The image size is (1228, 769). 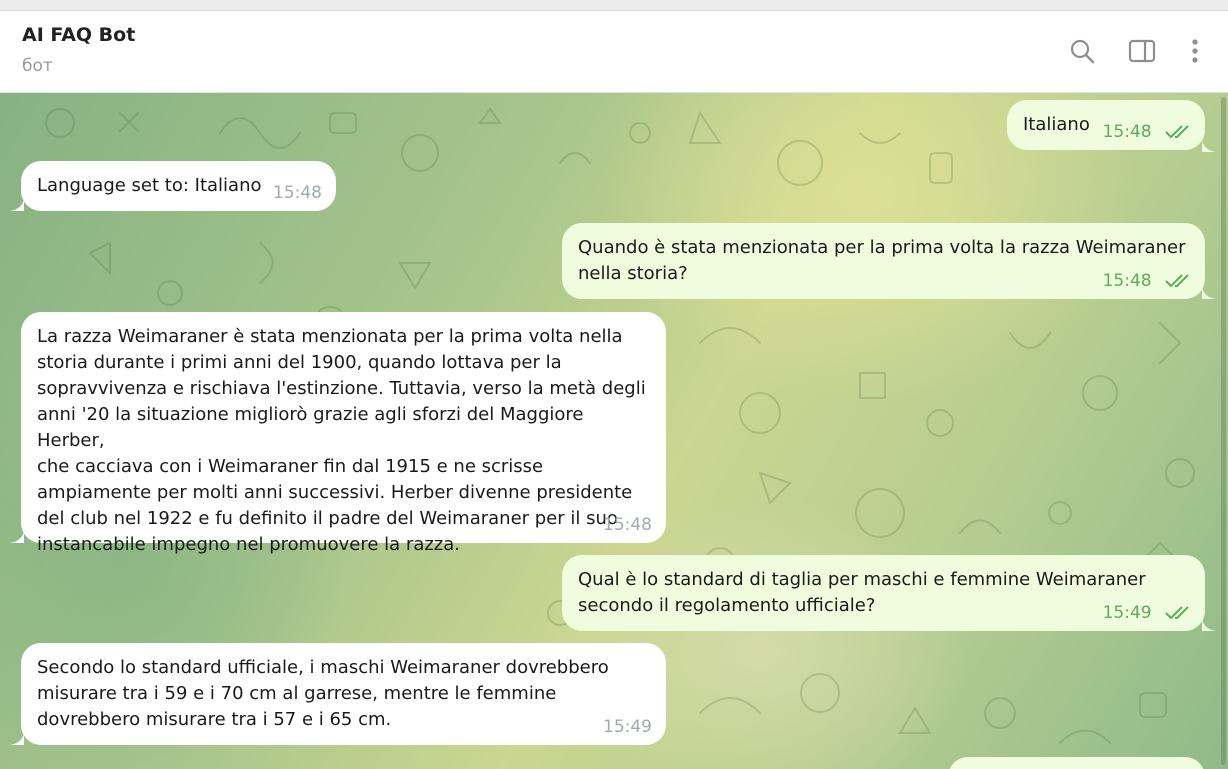 What do you see at coordinates (1076, 763) in the screenshot?
I see `message-outgoing-partial` at bounding box center [1076, 763].